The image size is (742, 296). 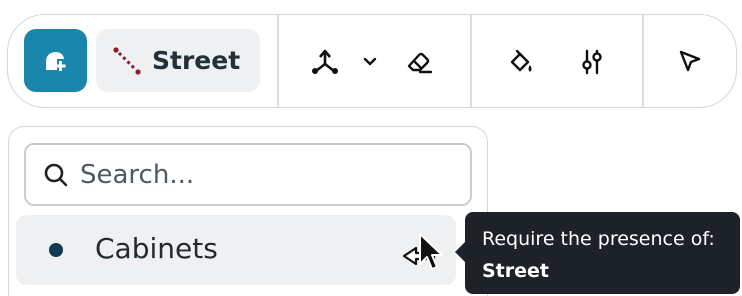 I want to click on list-item-cabinets: Cabinets, so click(x=236, y=250).